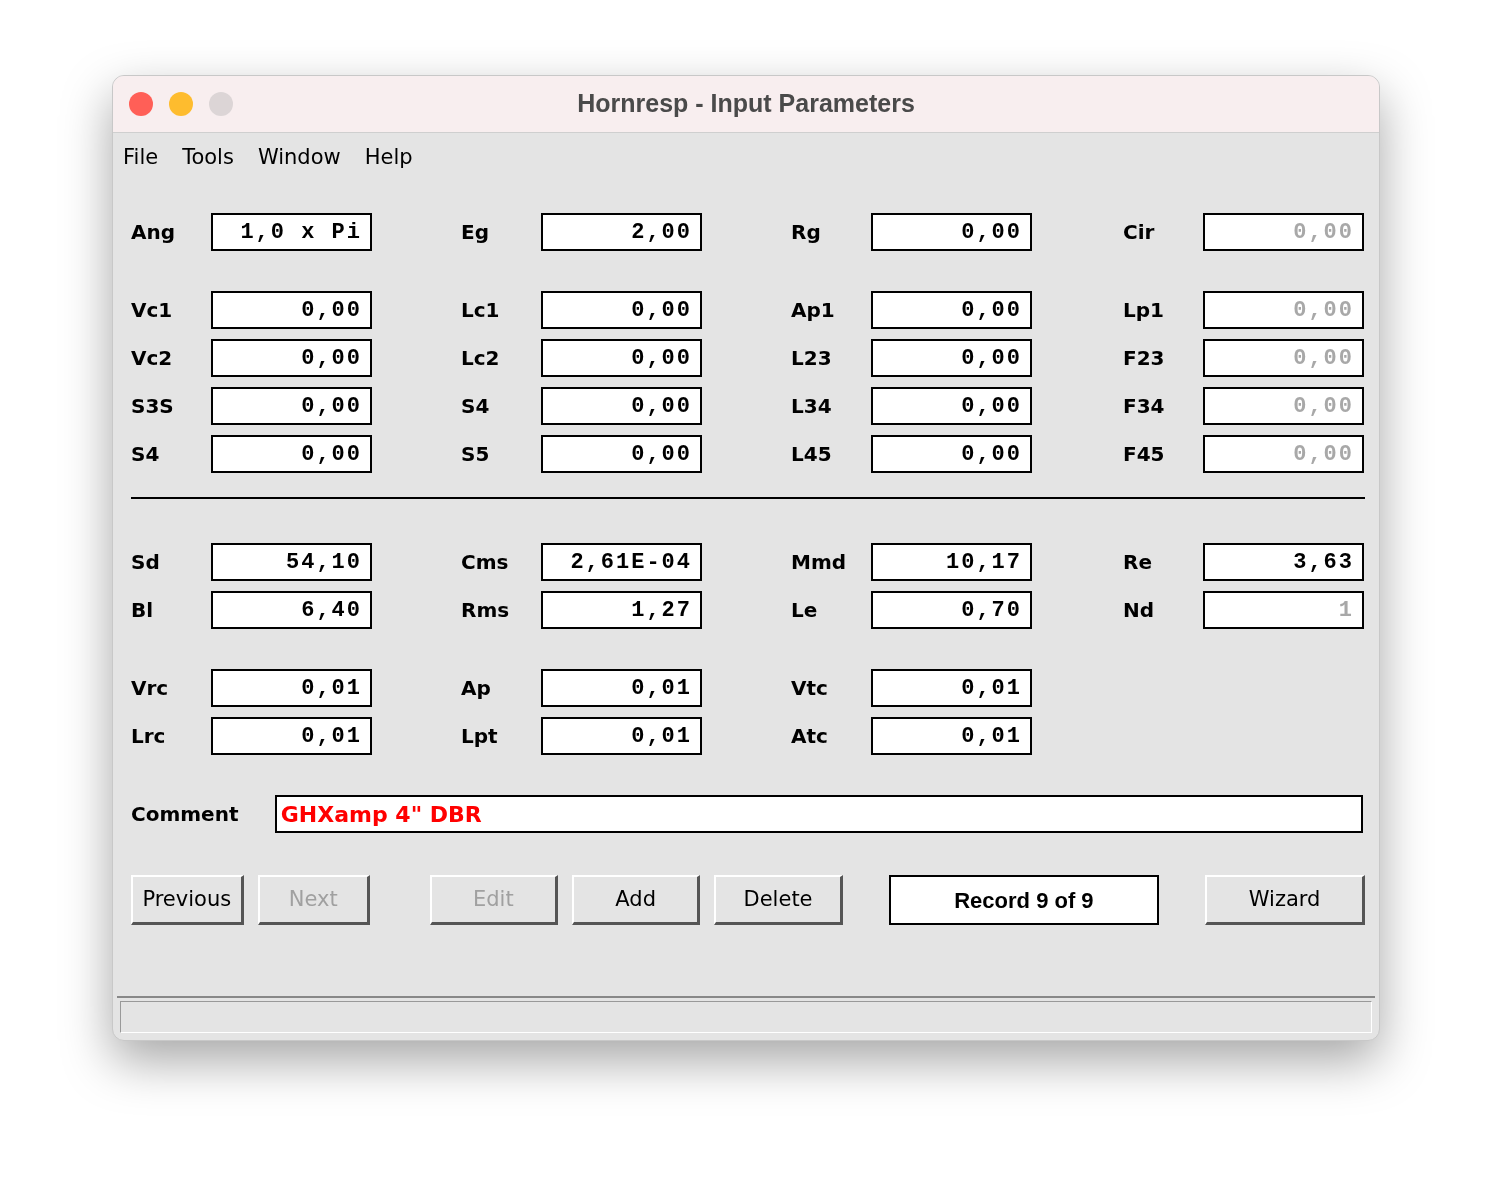 This screenshot has height=1190, width=1492. Describe the element at coordinates (181, 104) in the screenshot. I see `minimize-icon` at that location.